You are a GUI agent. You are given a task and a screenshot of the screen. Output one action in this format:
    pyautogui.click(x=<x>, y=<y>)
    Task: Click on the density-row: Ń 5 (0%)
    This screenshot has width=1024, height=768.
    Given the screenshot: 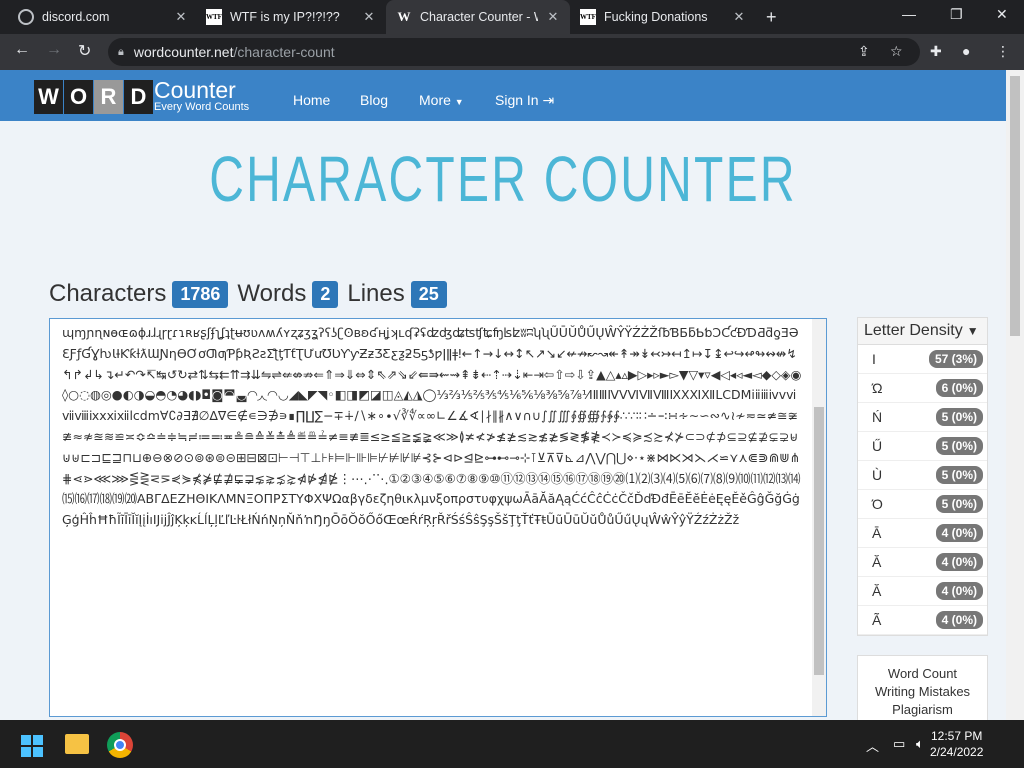 What is the action you would take?
    pyautogui.click(x=922, y=417)
    